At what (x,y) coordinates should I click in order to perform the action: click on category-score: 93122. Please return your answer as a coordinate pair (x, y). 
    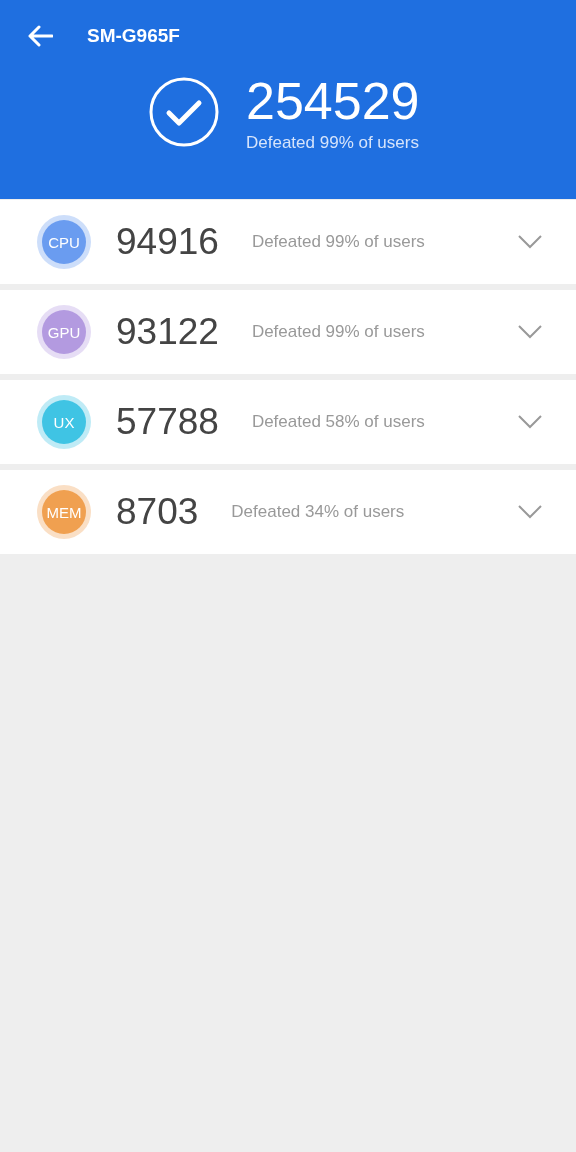
    Looking at the image, I should click on (167, 332).